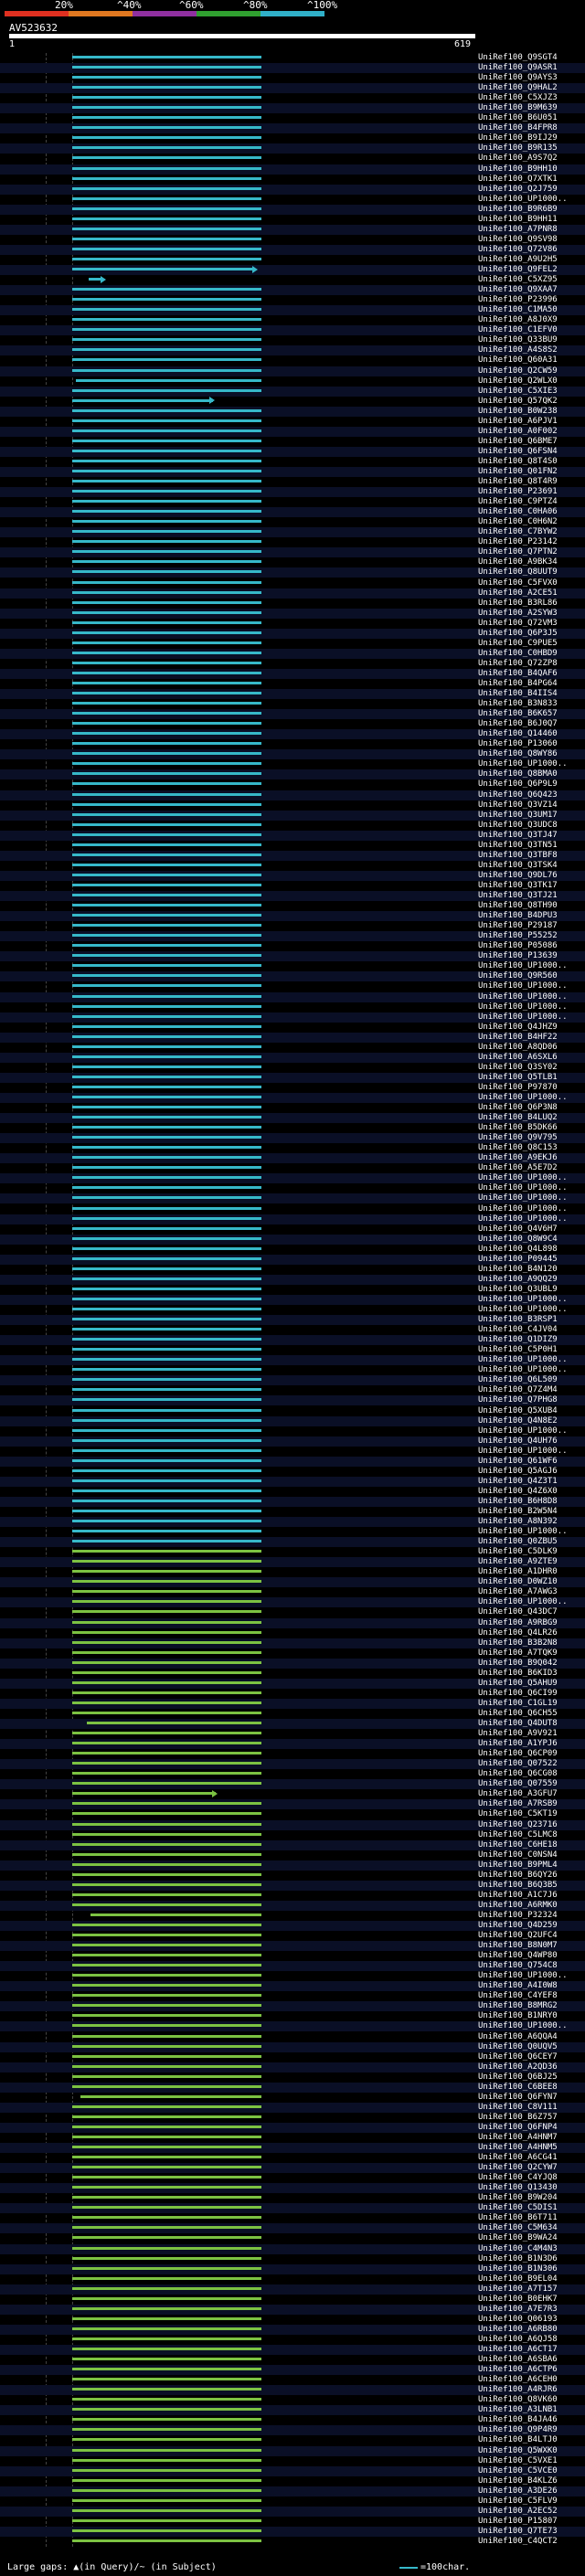 The image size is (585, 2576). Describe the element at coordinates (531, 1037) in the screenshot. I see `hit-label: UniRef100_B4HF22` at that location.